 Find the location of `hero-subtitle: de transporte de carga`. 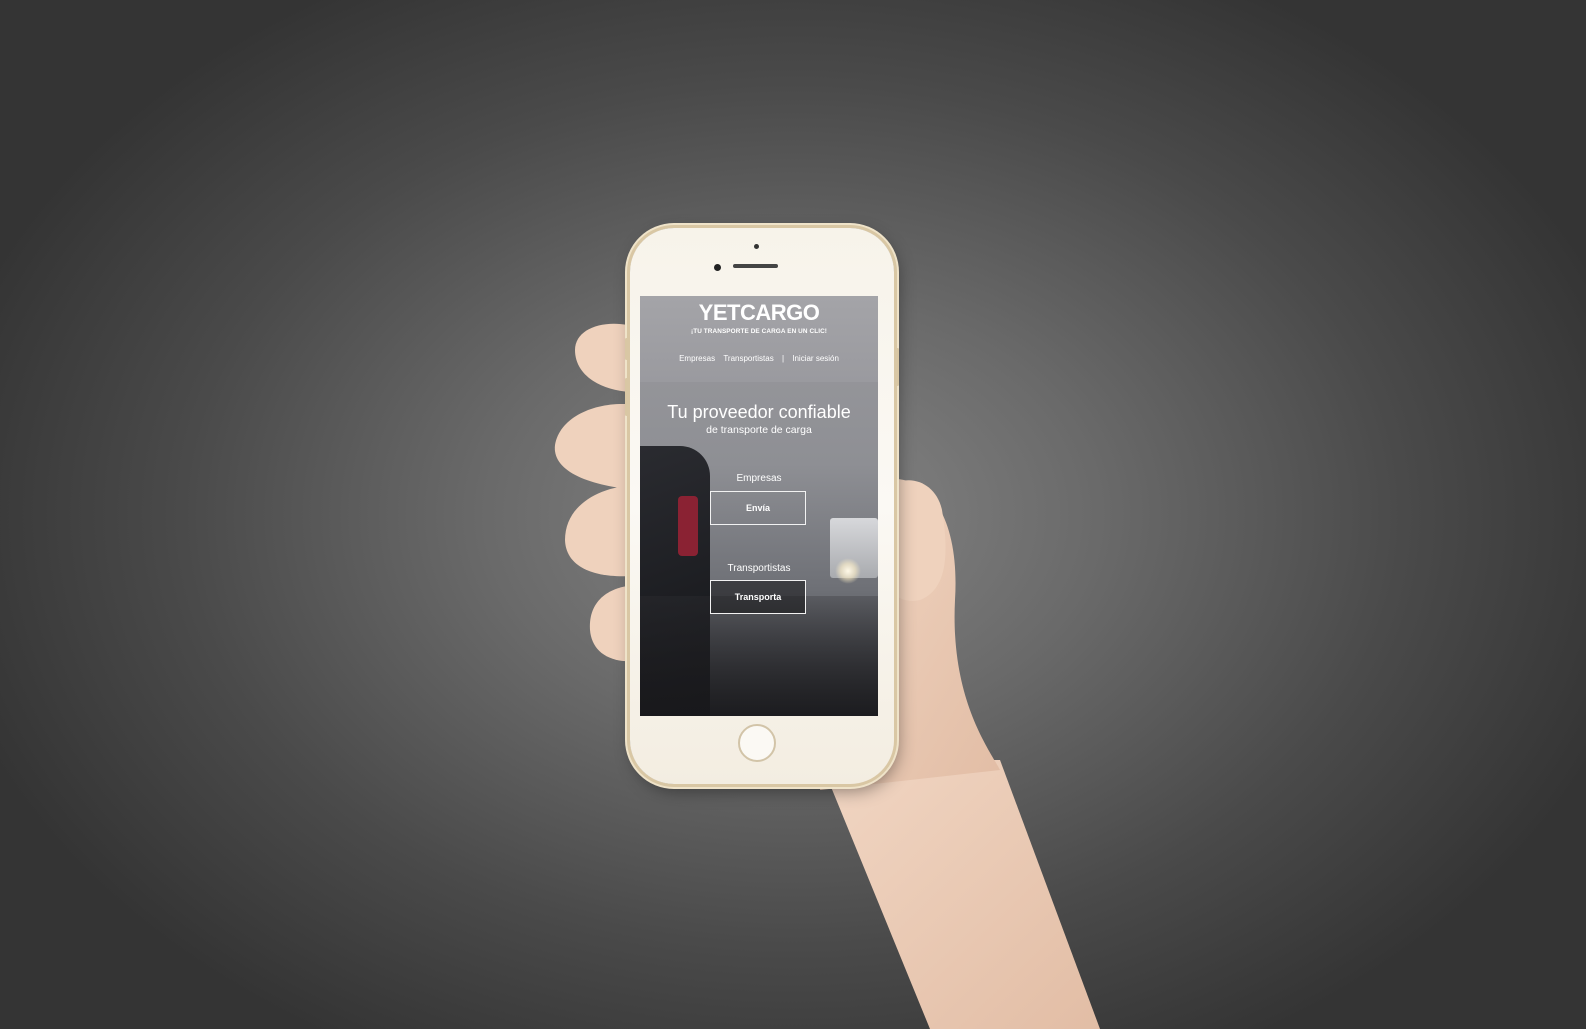

hero-subtitle: de transporte de carga is located at coordinates (759, 430).